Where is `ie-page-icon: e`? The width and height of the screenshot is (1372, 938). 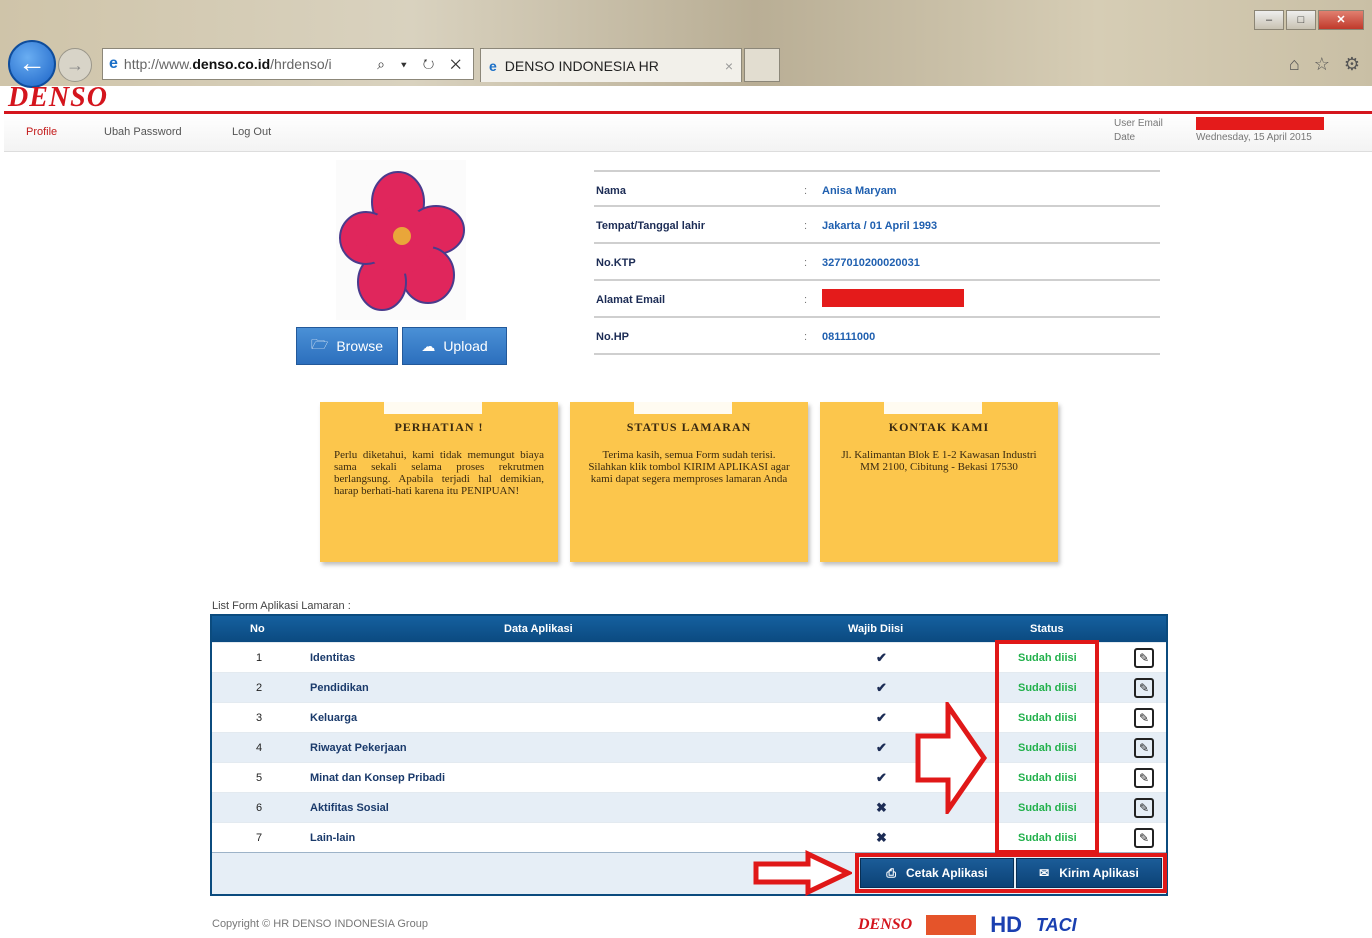
ie-page-icon: e is located at coordinates (113, 63).